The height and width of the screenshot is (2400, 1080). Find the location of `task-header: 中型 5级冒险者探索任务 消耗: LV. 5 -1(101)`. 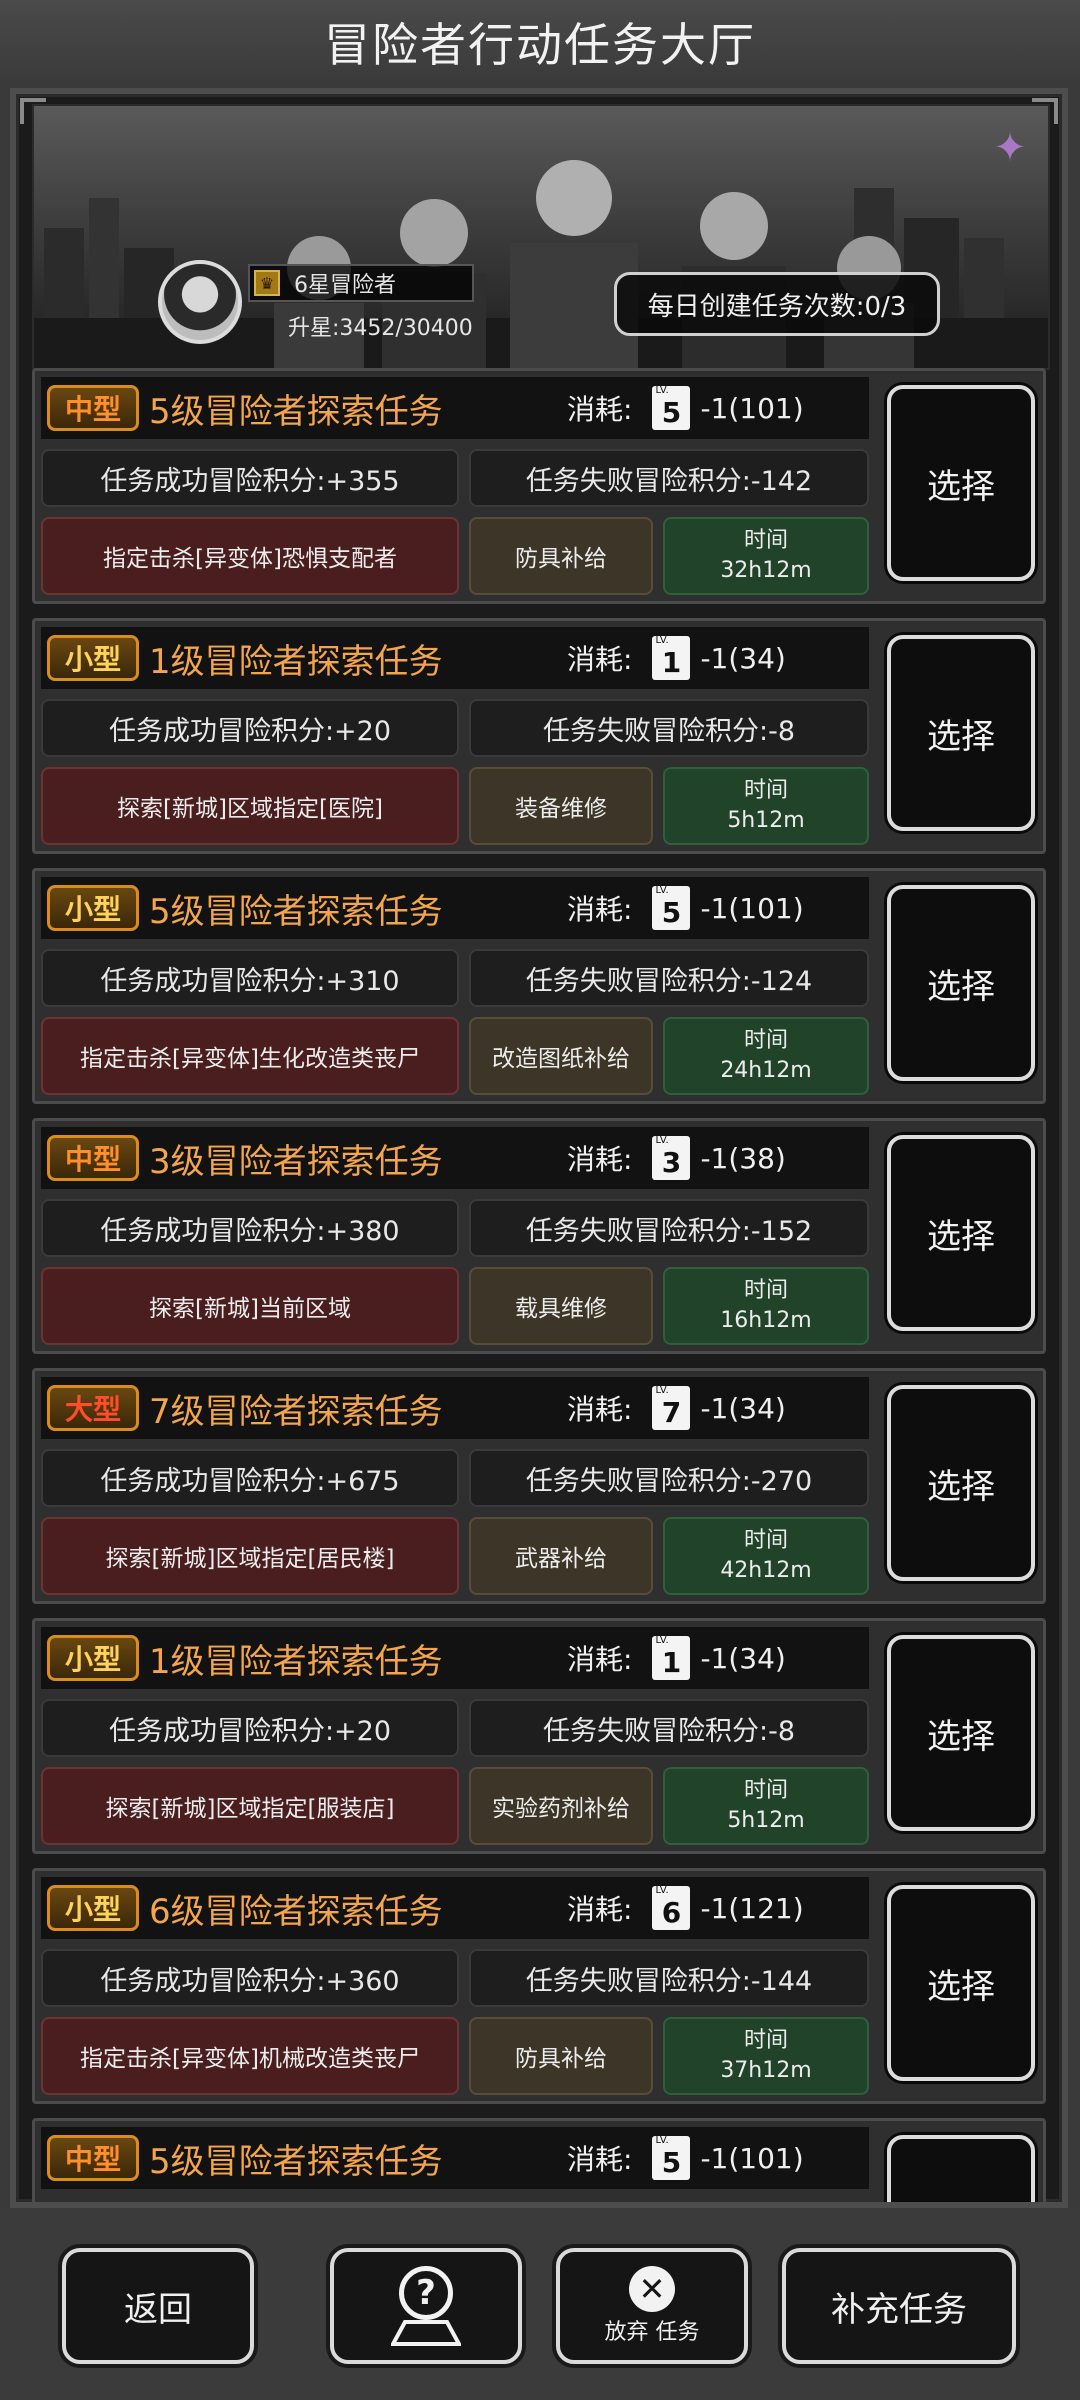

task-header: 中型 5级冒险者探索任务 消耗: LV. 5 -1(101) is located at coordinates (455, 2158).